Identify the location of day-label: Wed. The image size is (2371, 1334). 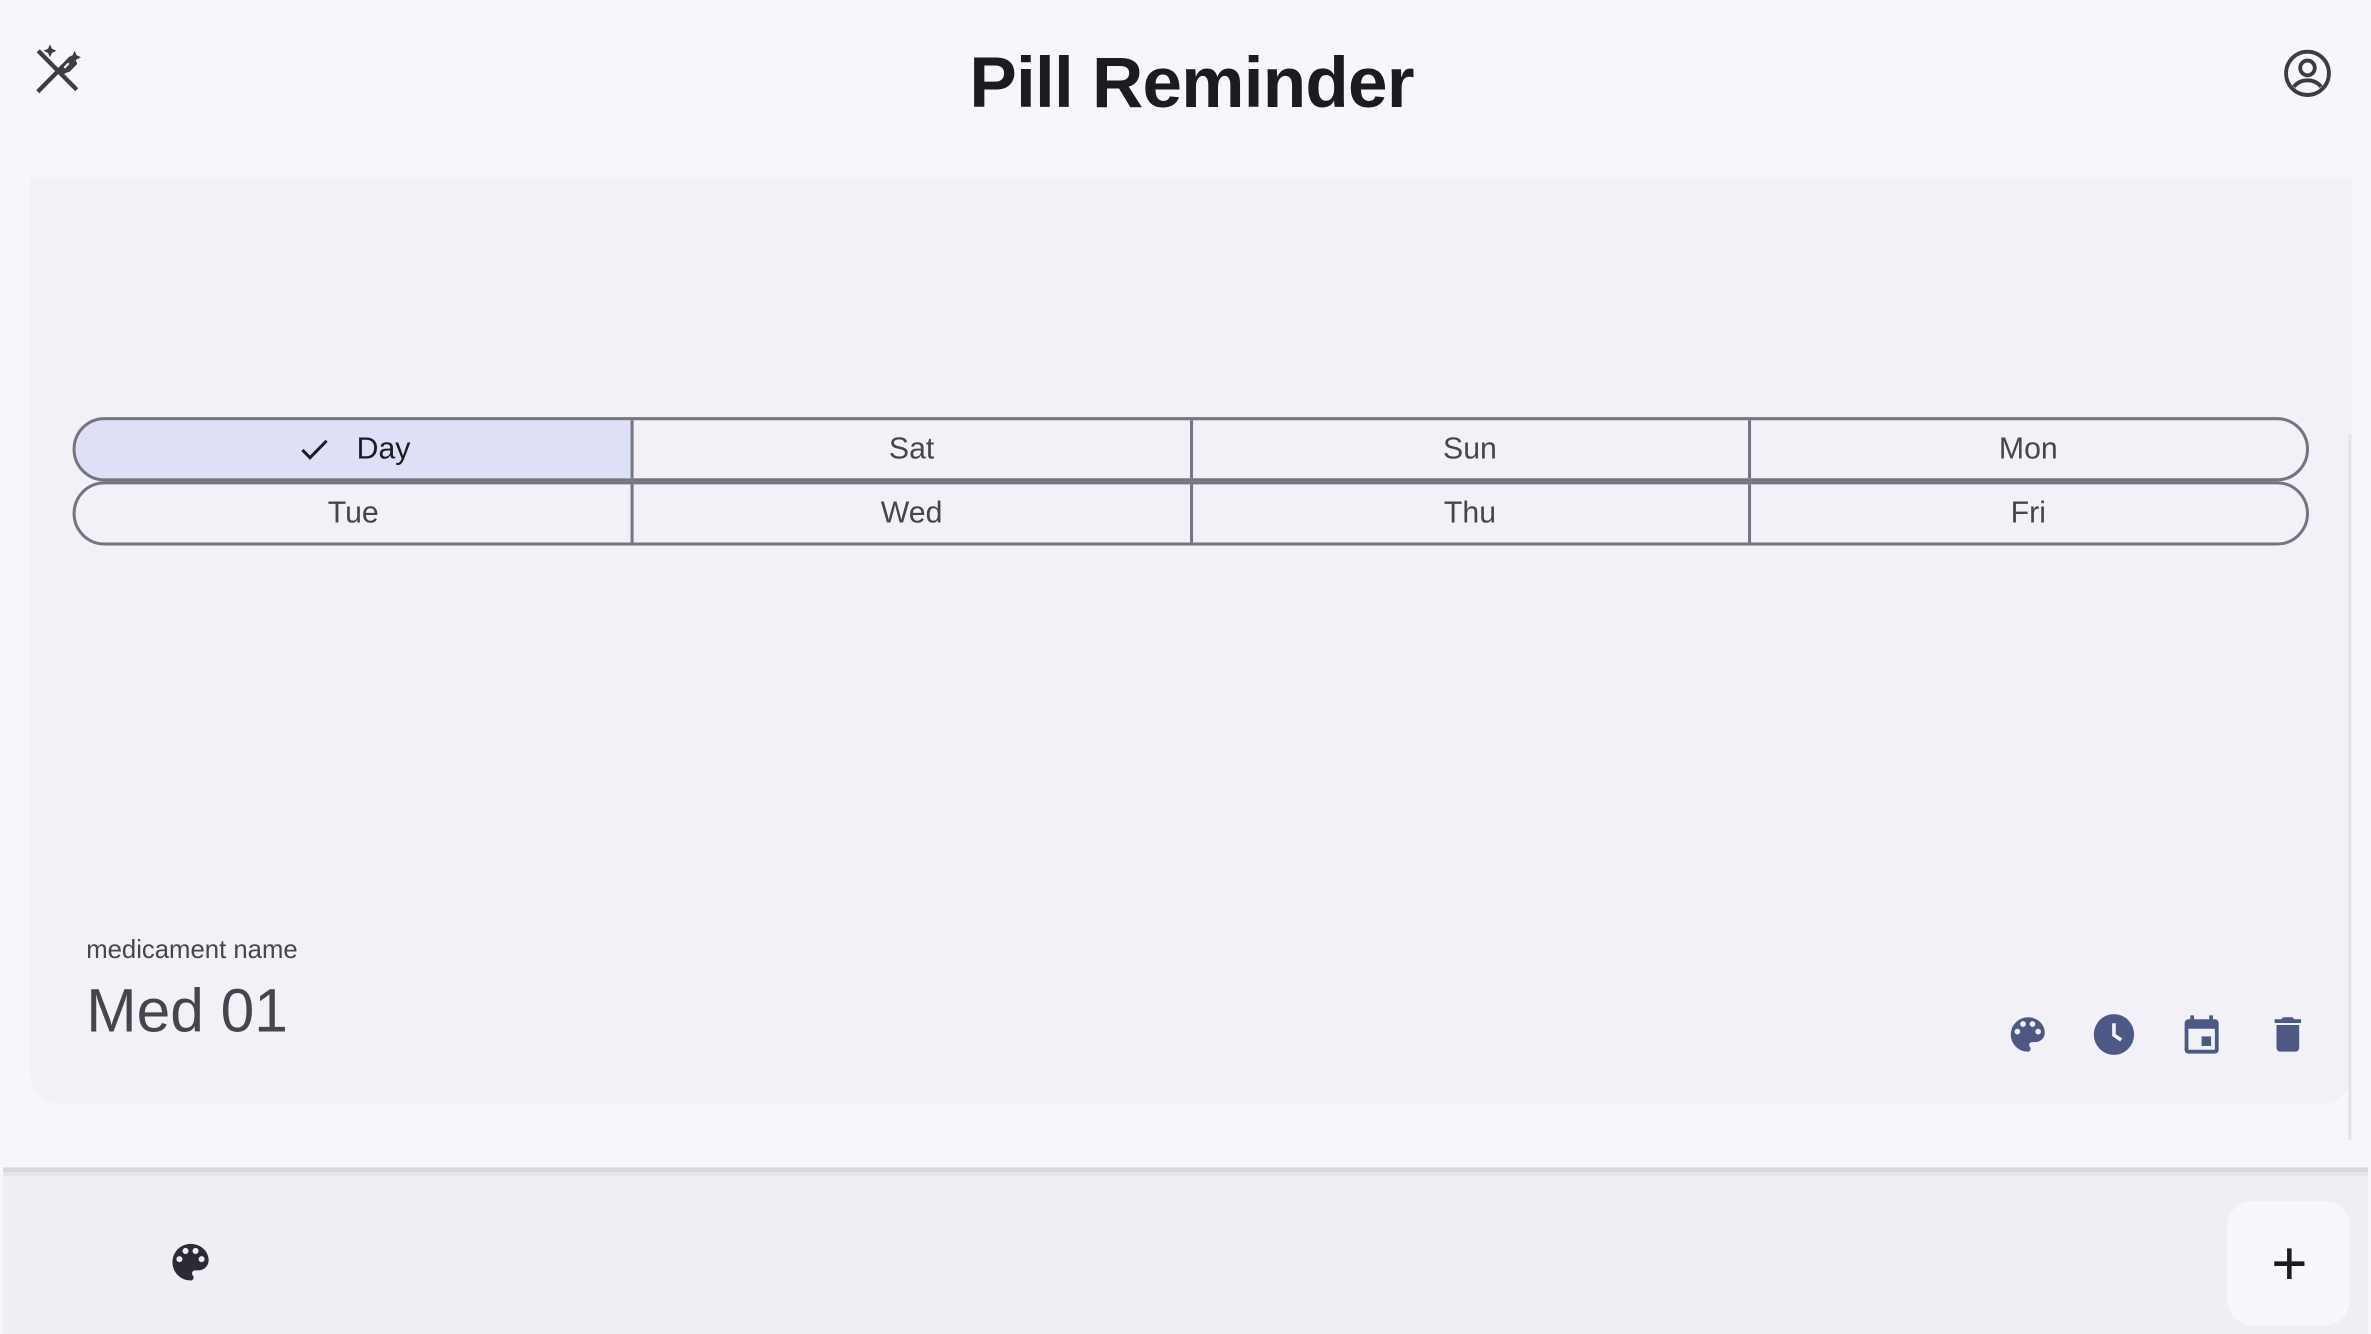
(911, 512).